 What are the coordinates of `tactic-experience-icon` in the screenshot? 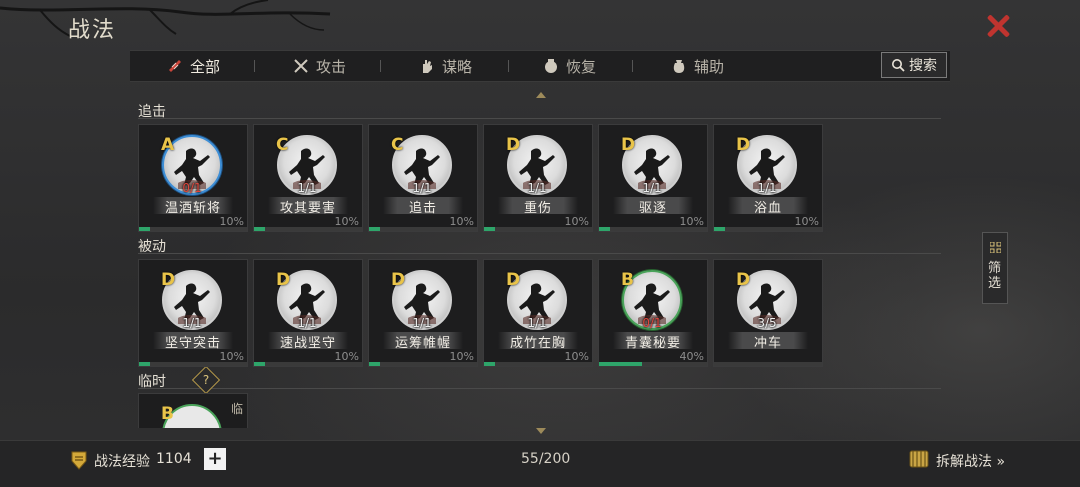 It's located at (79, 460).